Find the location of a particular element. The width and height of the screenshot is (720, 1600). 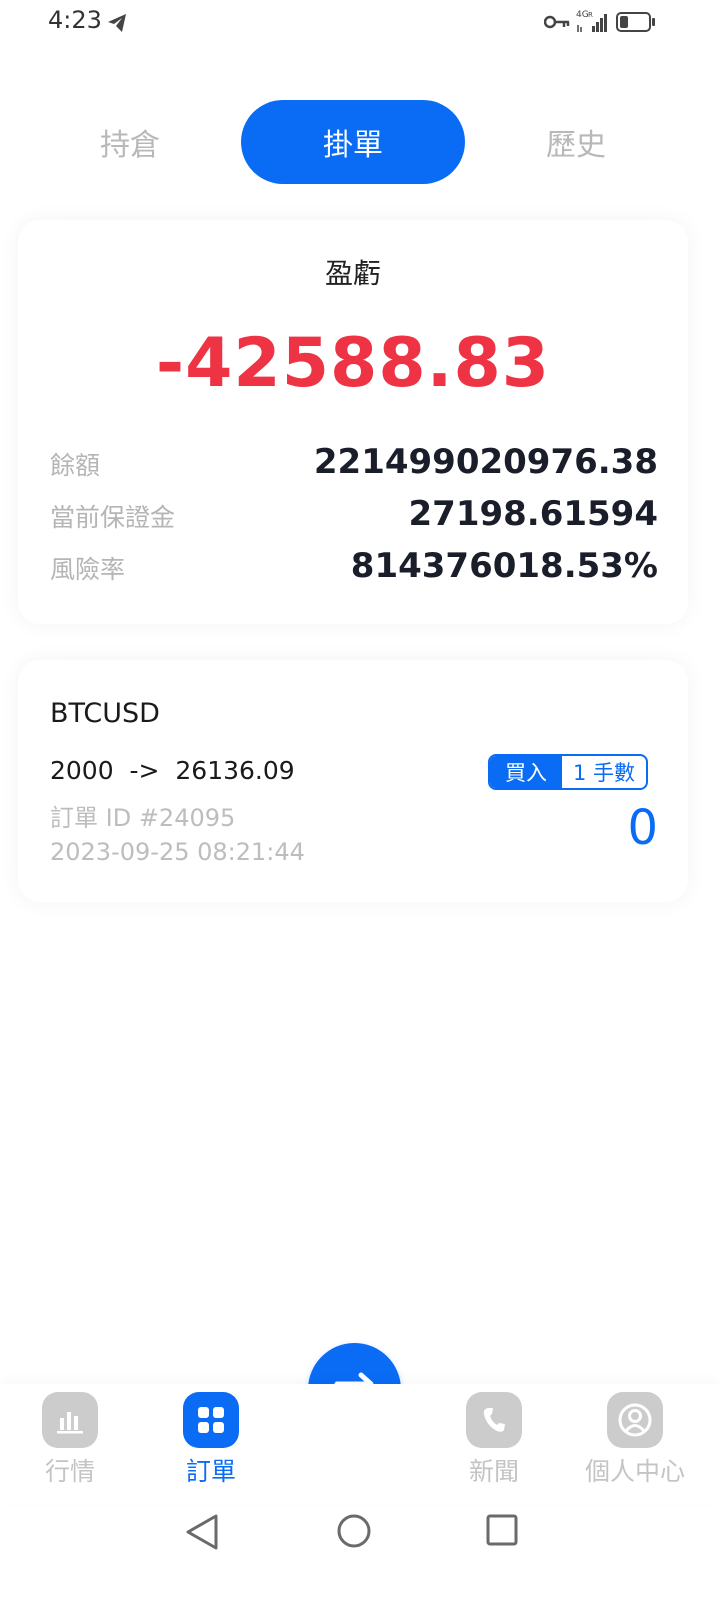

tab-history: 歷史 is located at coordinates (576, 142).